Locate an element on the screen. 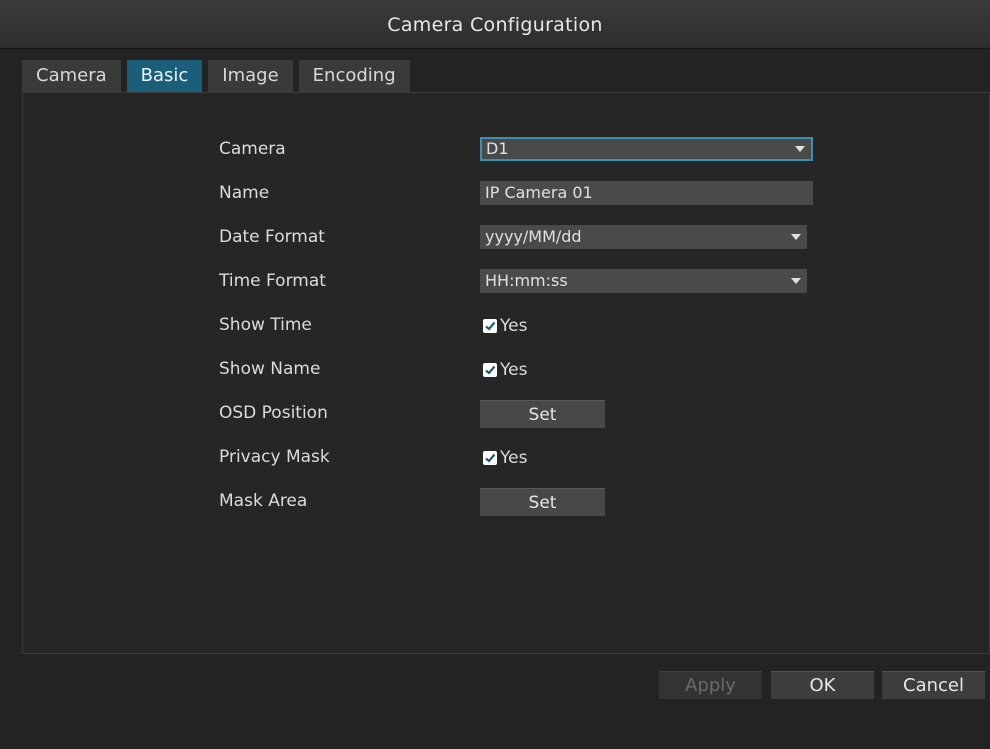 The width and height of the screenshot is (990, 749). privacy-mask-row: Privacy Mask Yes is located at coordinates (506, 458).